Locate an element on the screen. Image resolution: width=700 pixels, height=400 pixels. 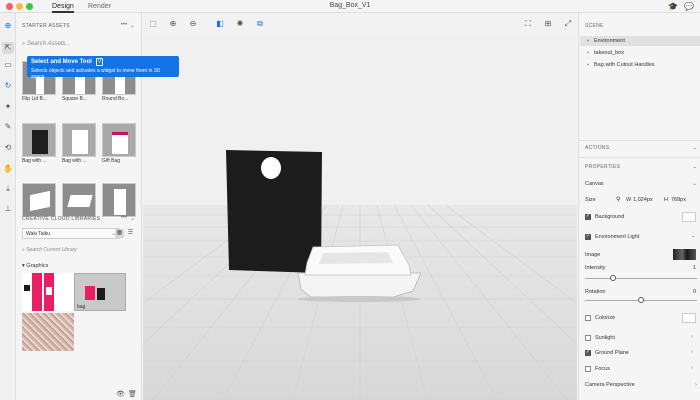
add-content-icon: ⊕ is located at coordinates (8, 26).